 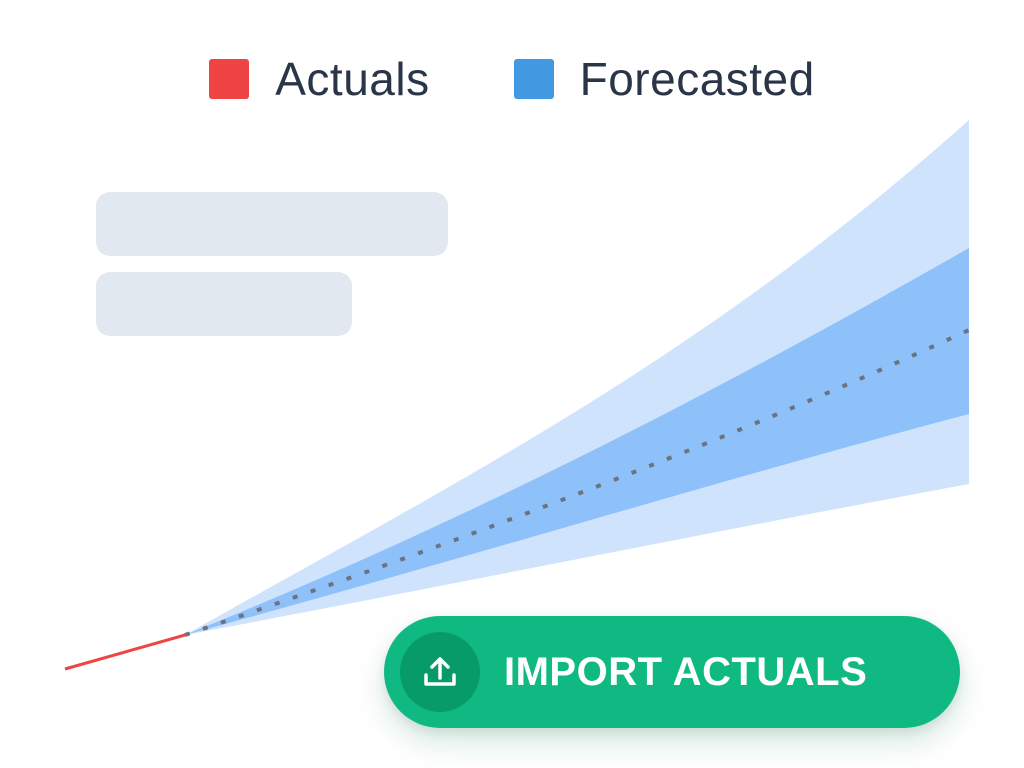 I want to click on import-actuals-label: IMPORT ACTUALS, so click(x=686, y=671).